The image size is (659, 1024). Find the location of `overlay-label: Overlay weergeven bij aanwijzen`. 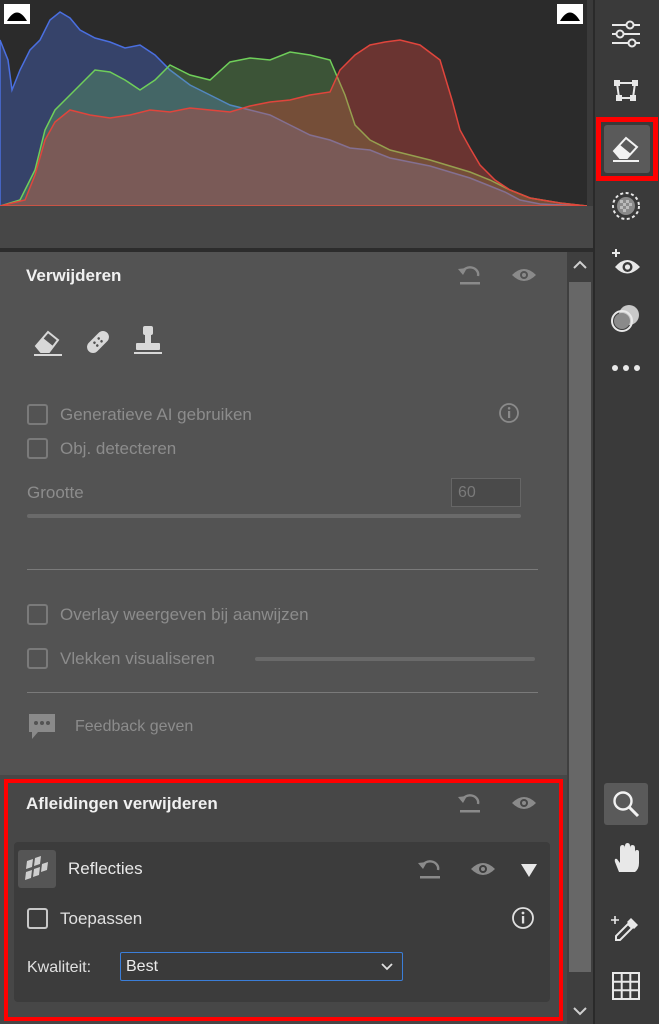

overlay-label: Overlay weergeven bij aanwijzen is located at coordinates (184, 614).